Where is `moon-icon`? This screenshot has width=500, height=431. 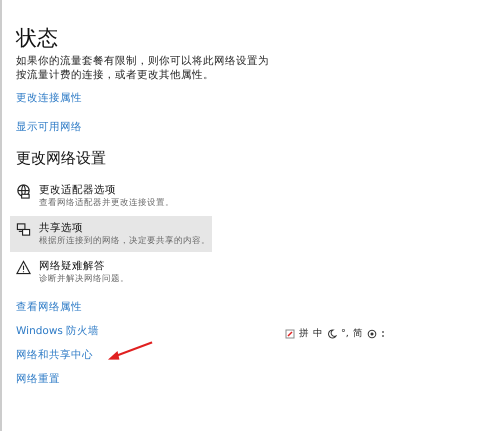 moon-icon is located at coordinates (332, 333).